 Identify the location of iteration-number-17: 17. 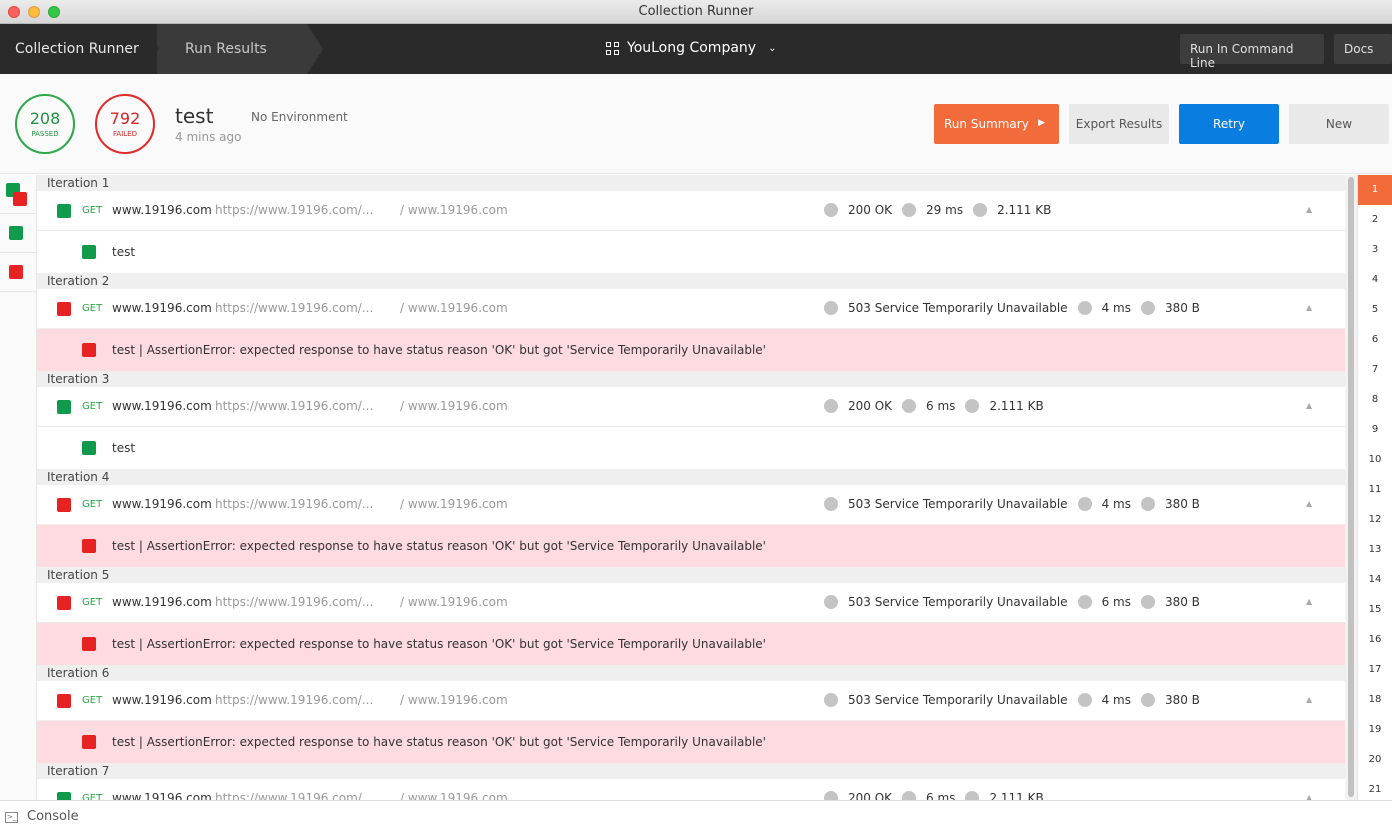
(1375, 670).